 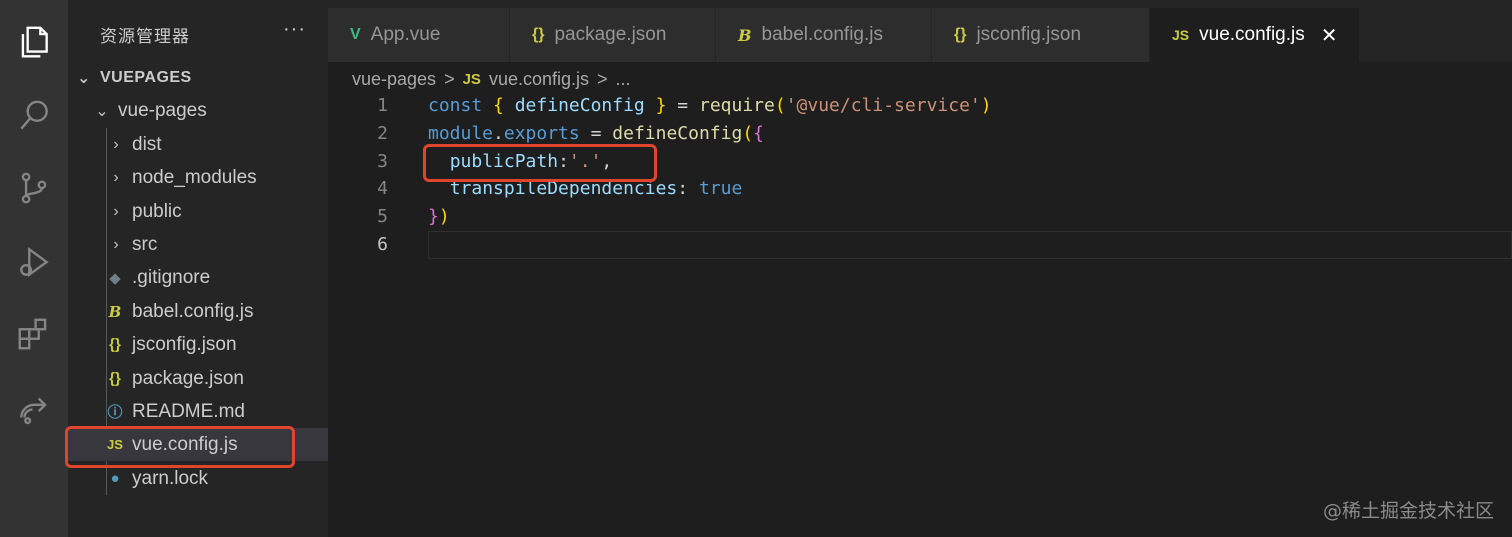 What do you see at coordinates (198, 211) in the screenshot?
I see `tree-item-public: › public` at bounding box center [198, 211].